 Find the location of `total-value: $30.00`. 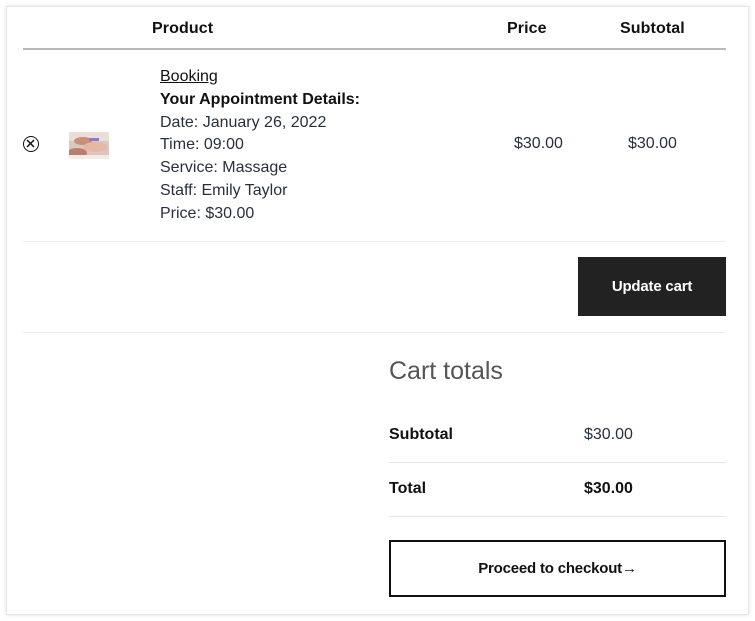

total-value: $30.00 is located at coordinates (608, 488).